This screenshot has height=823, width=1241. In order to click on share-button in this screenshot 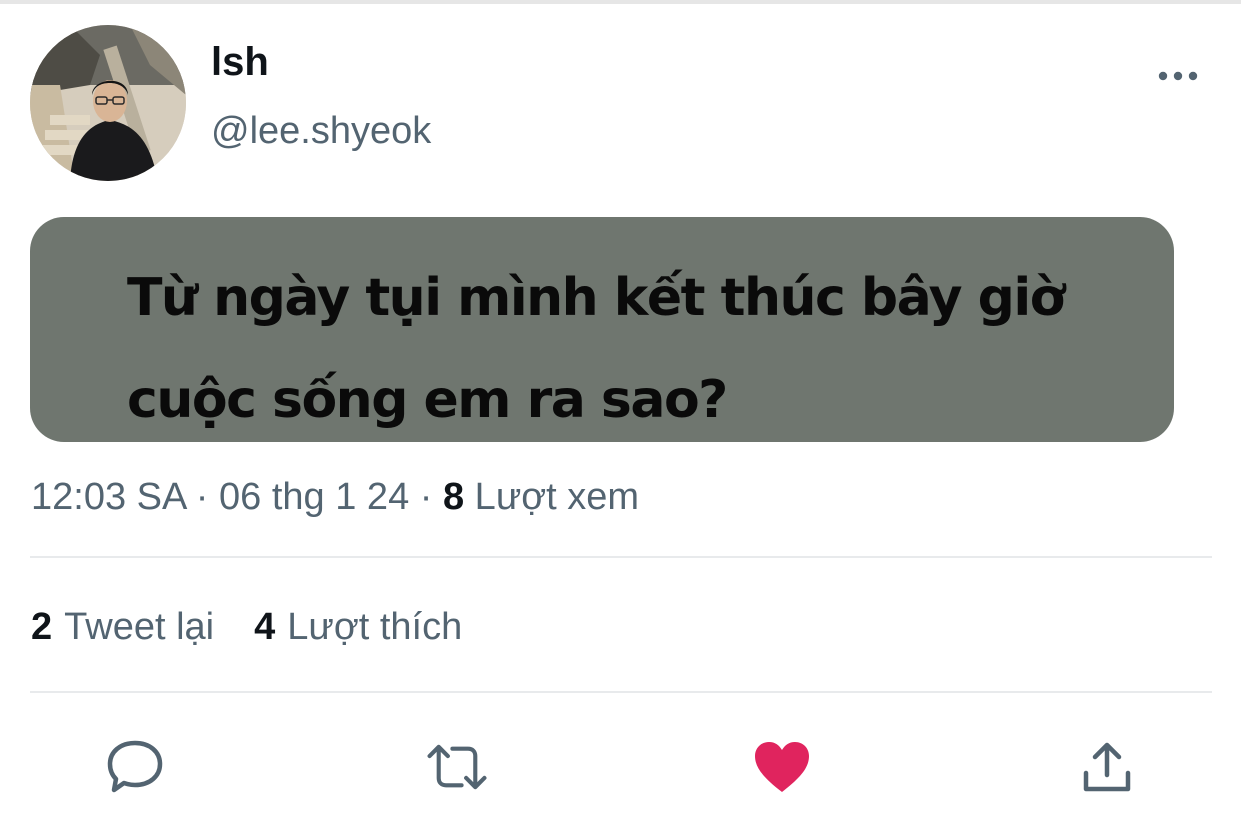, I will do `click(1107, 767)`.